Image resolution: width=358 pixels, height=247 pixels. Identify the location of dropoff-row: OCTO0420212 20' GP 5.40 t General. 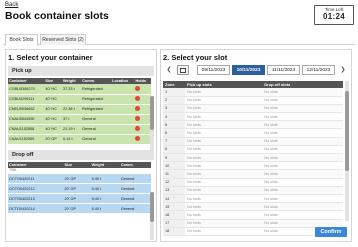
(79, 188).